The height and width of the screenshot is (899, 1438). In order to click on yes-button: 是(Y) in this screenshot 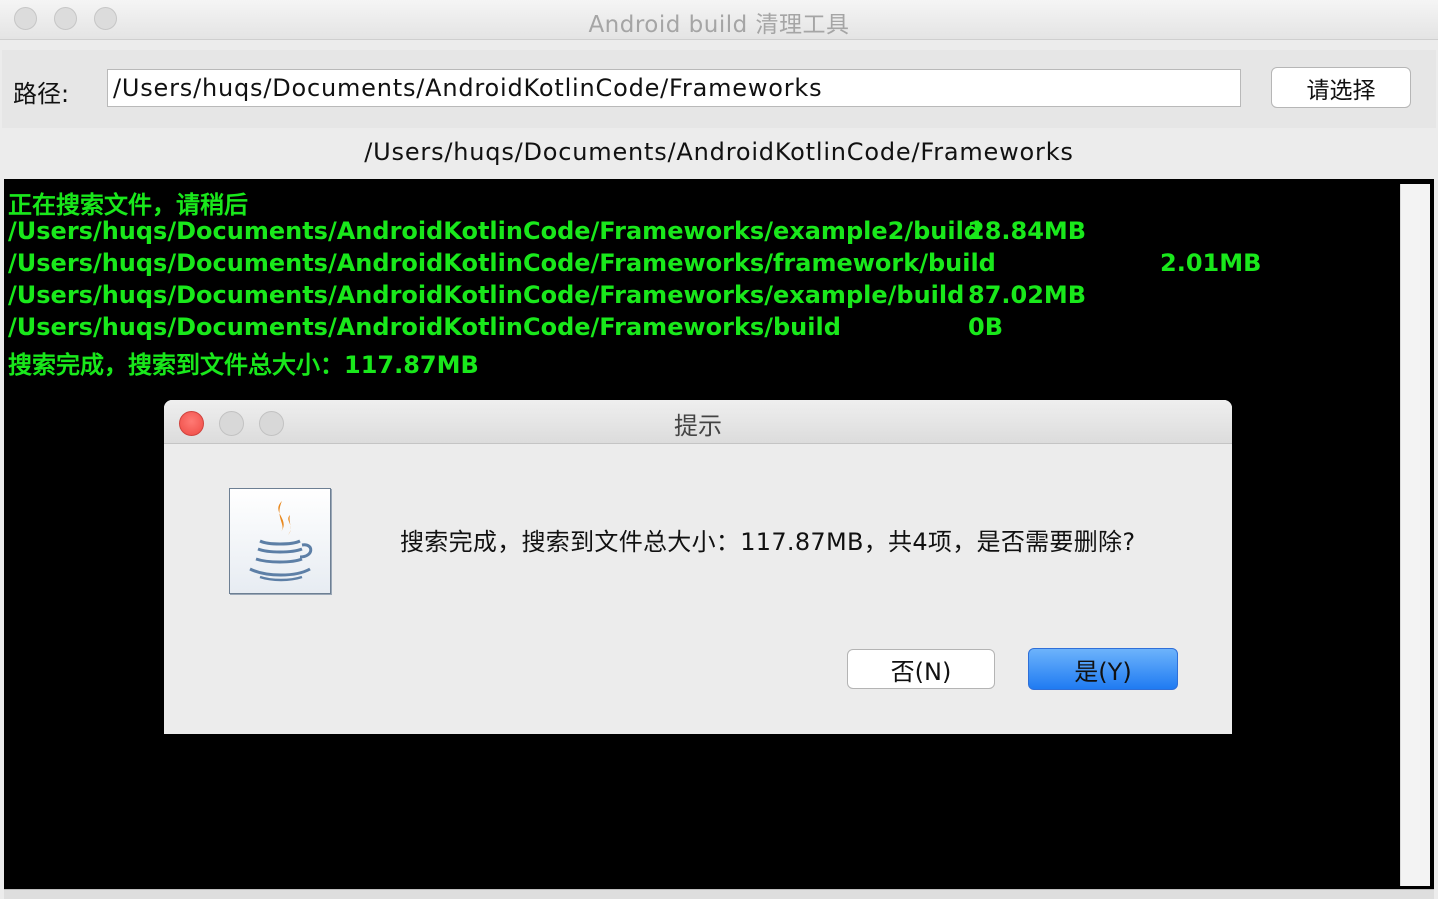, I will do `click(1103, 669)`.